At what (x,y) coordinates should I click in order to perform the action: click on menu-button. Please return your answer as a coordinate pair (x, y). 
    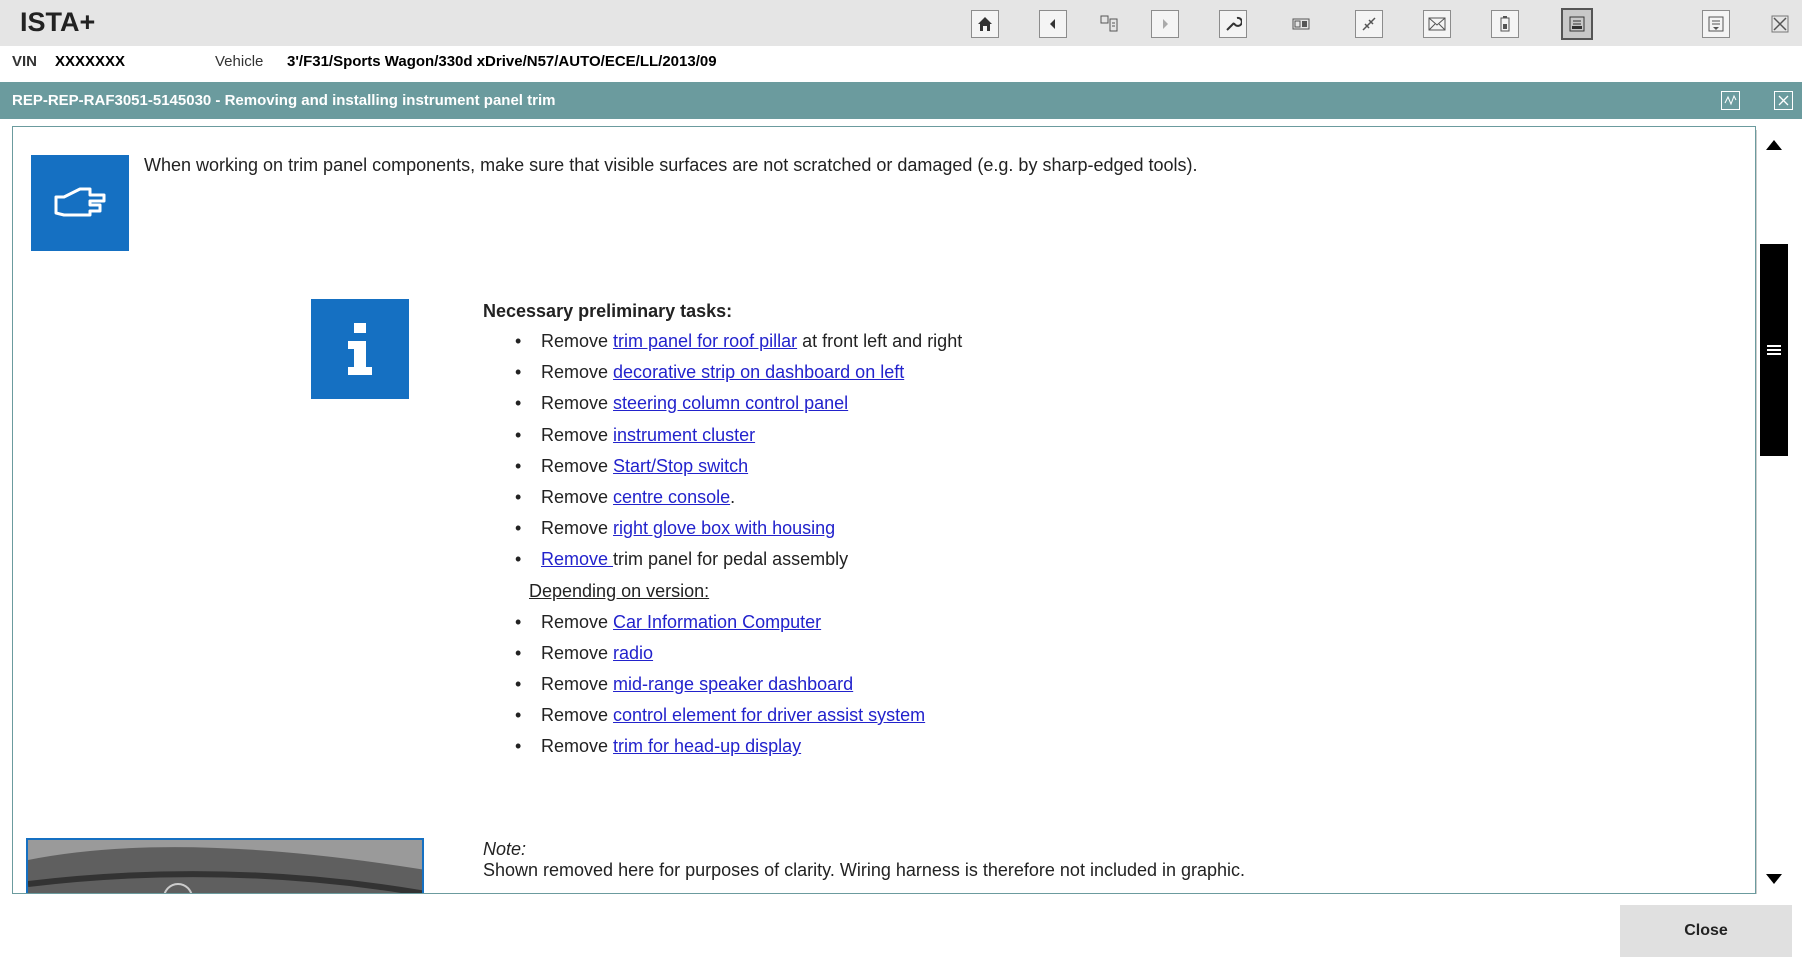
    Looking at the image, I should click on (1716, 24).